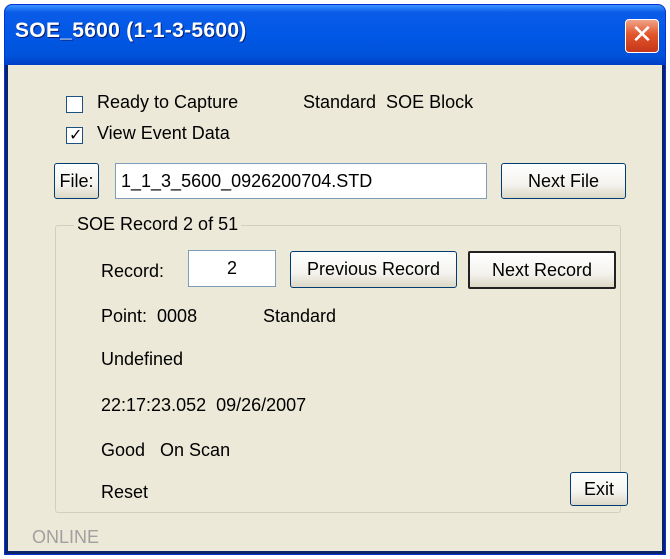 The width and height of the screenshot is (670, 559). I want to click on window-title: SOE_5600 (1-1-3-5600), so click(131, 30).